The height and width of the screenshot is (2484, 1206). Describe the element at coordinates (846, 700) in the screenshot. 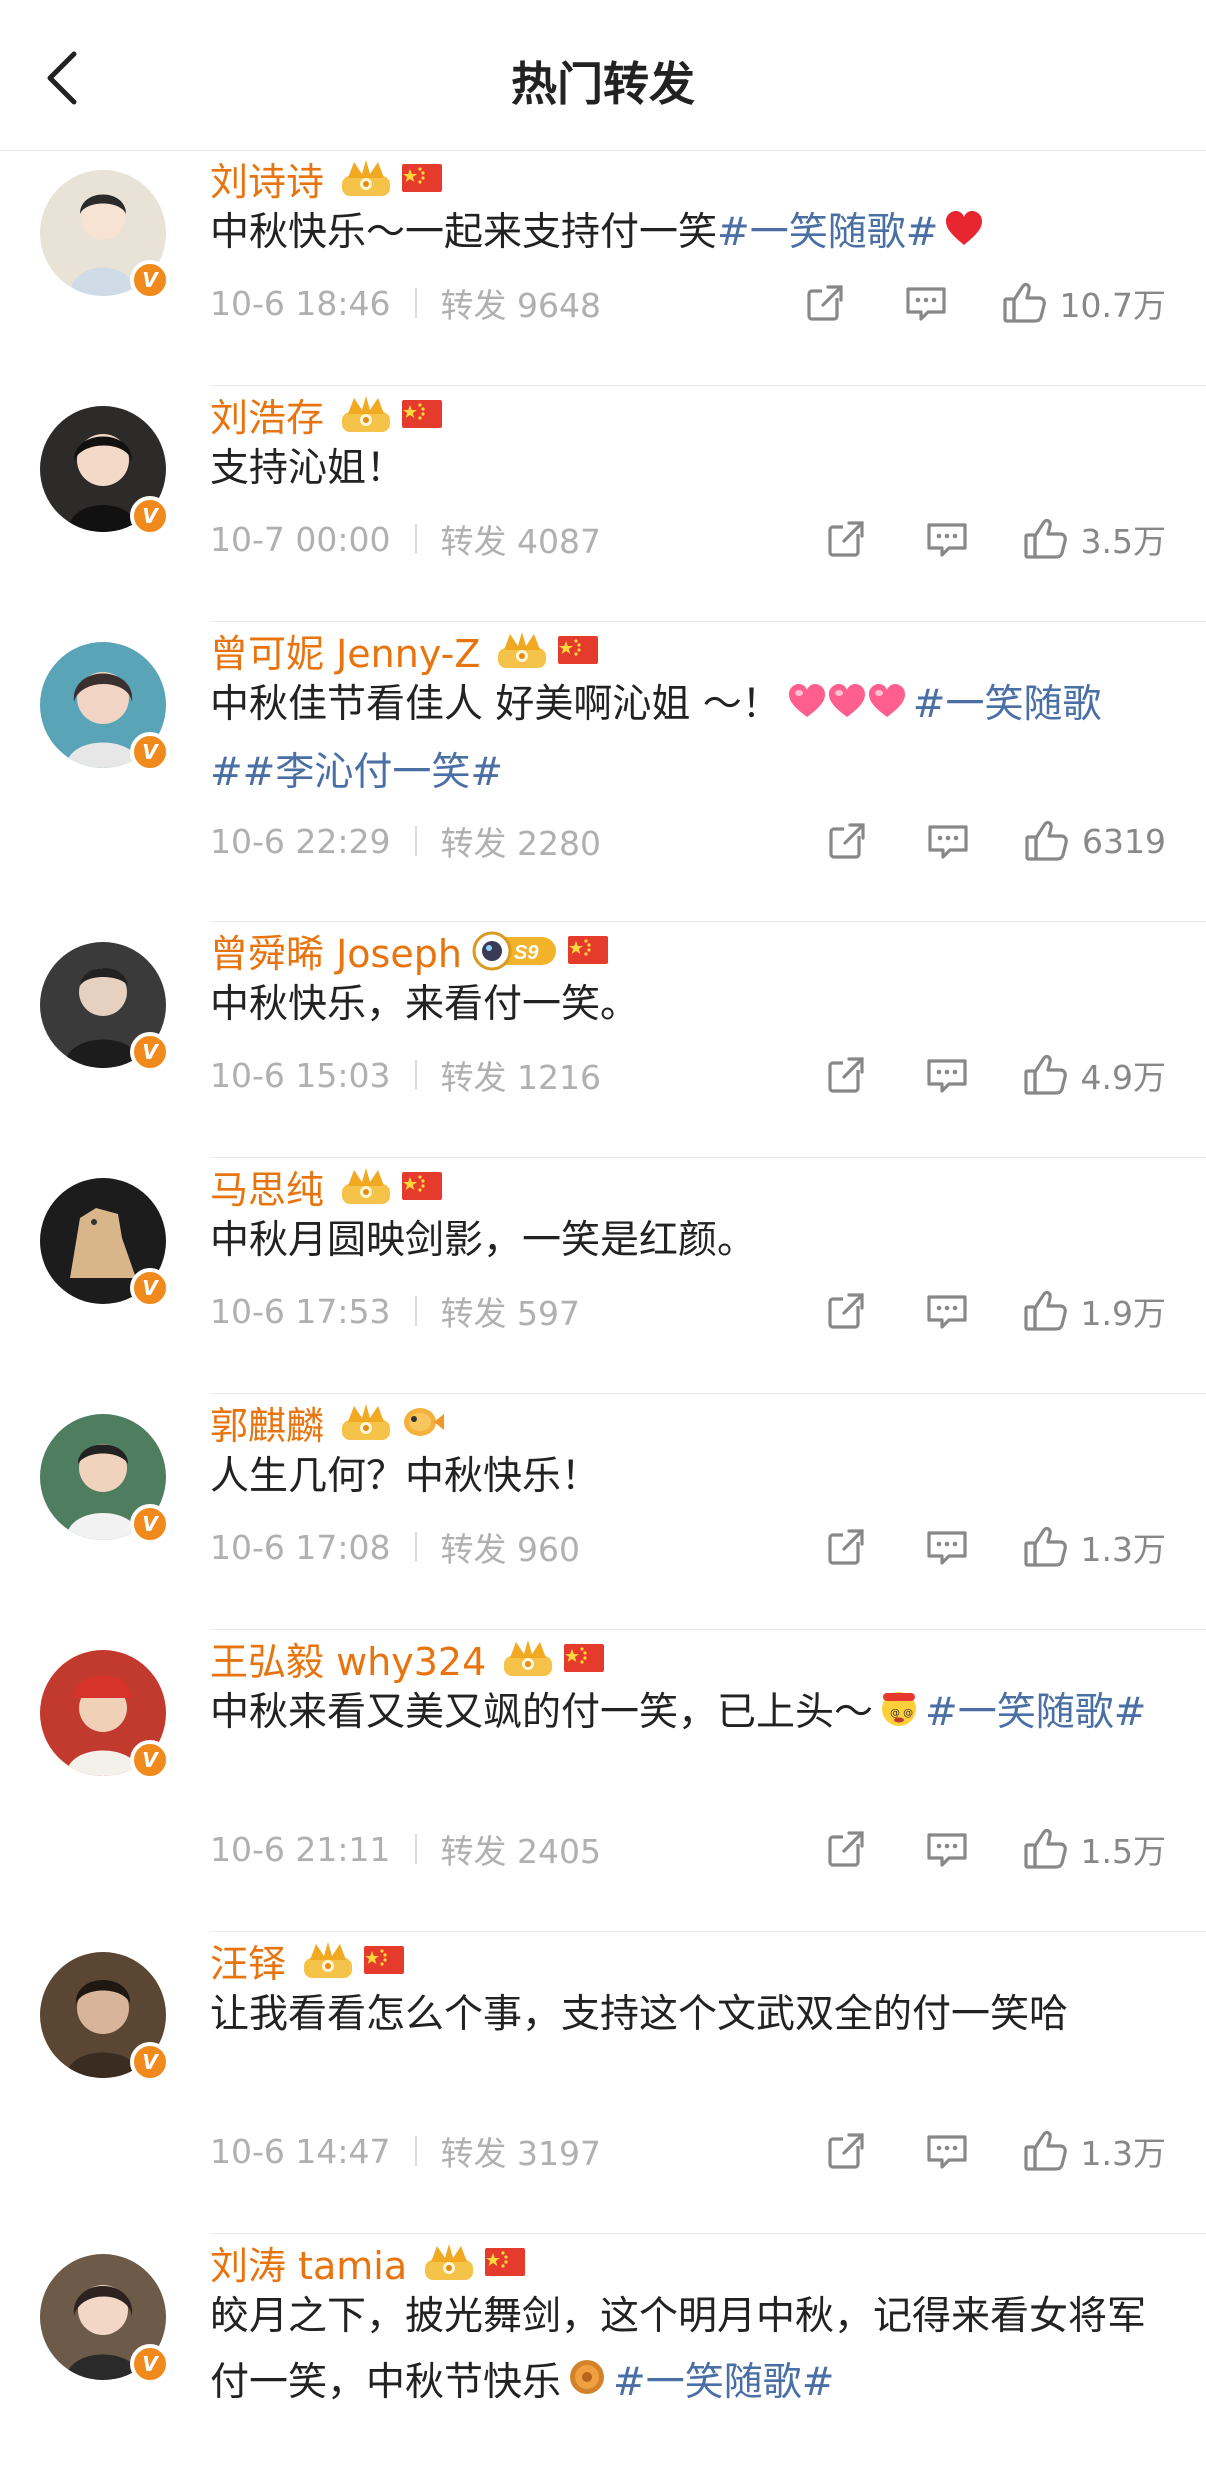

I see `pink-heart-emoji-icon` at that location.